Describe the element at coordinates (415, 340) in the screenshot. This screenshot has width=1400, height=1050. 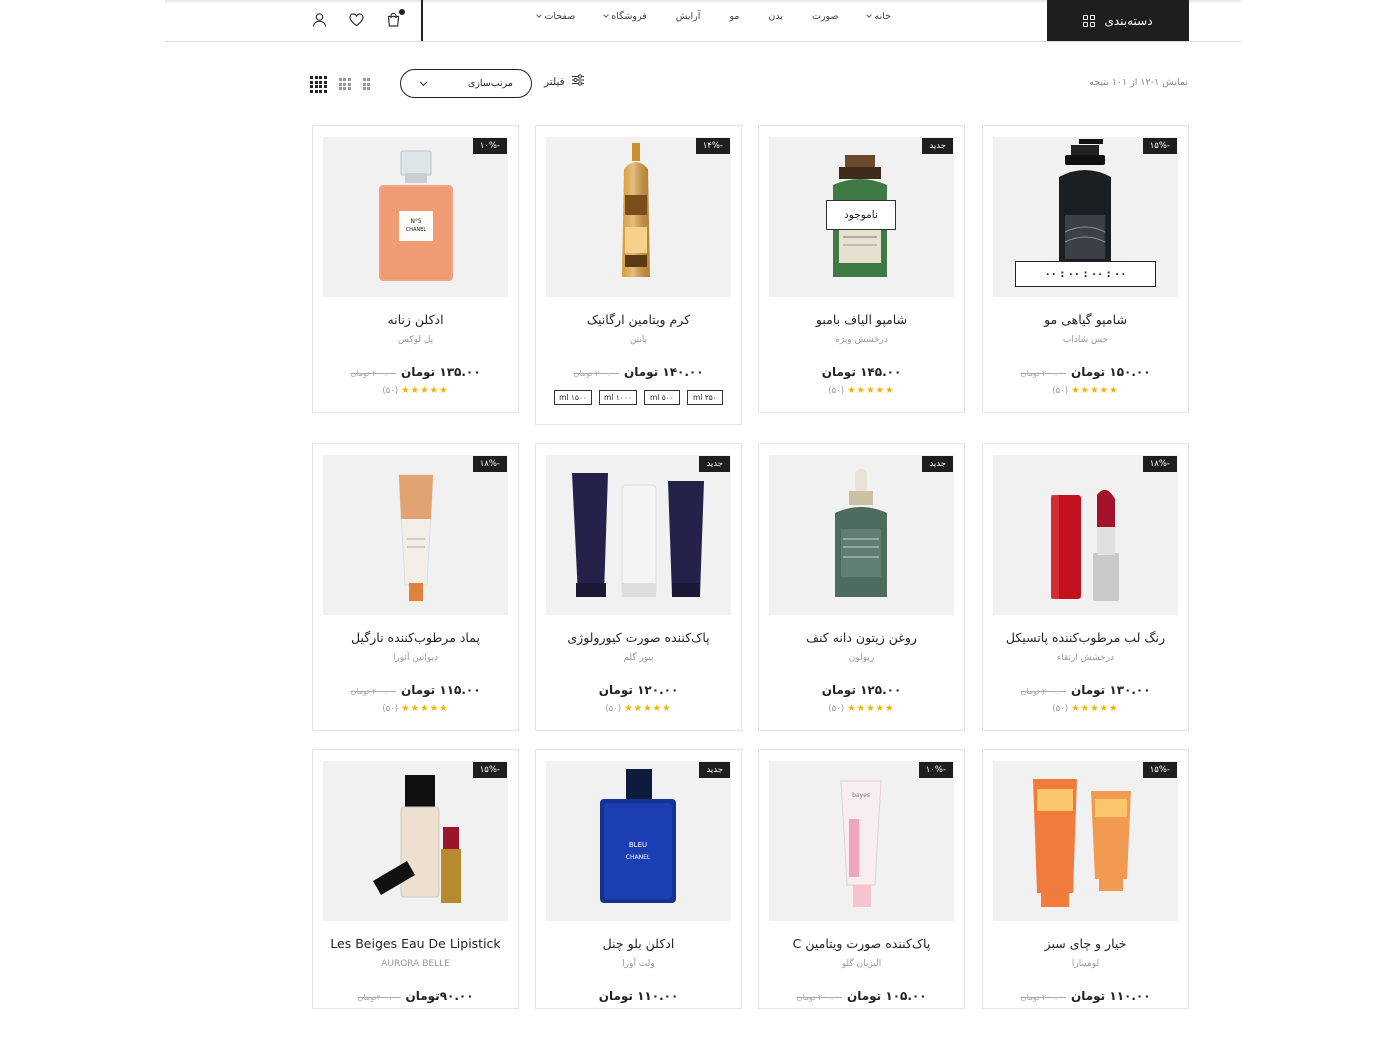
I see `product-brand: پل لوکس` at that location.